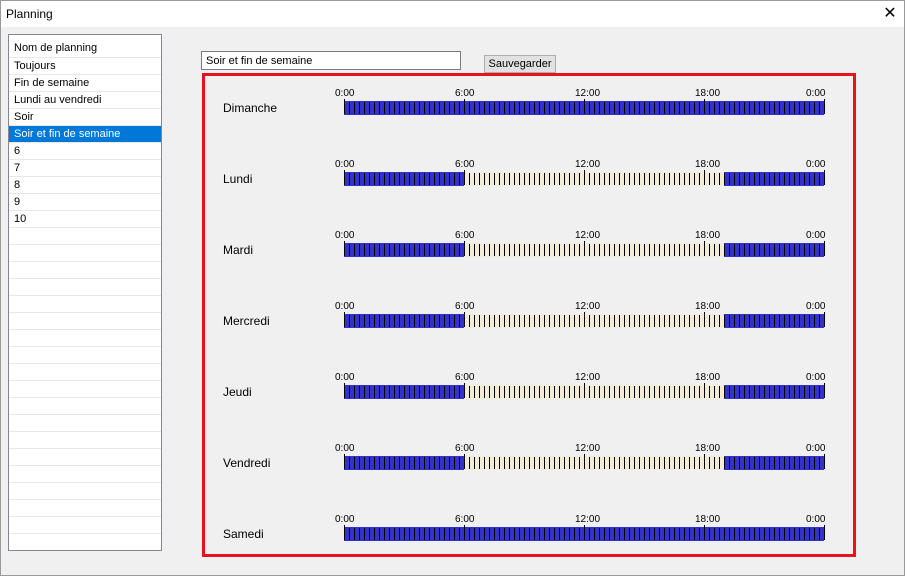 Image resolution: width=905 pixels, height=576 pixels. I want to click on planning-list-item: Toujours, so click(85, 66).